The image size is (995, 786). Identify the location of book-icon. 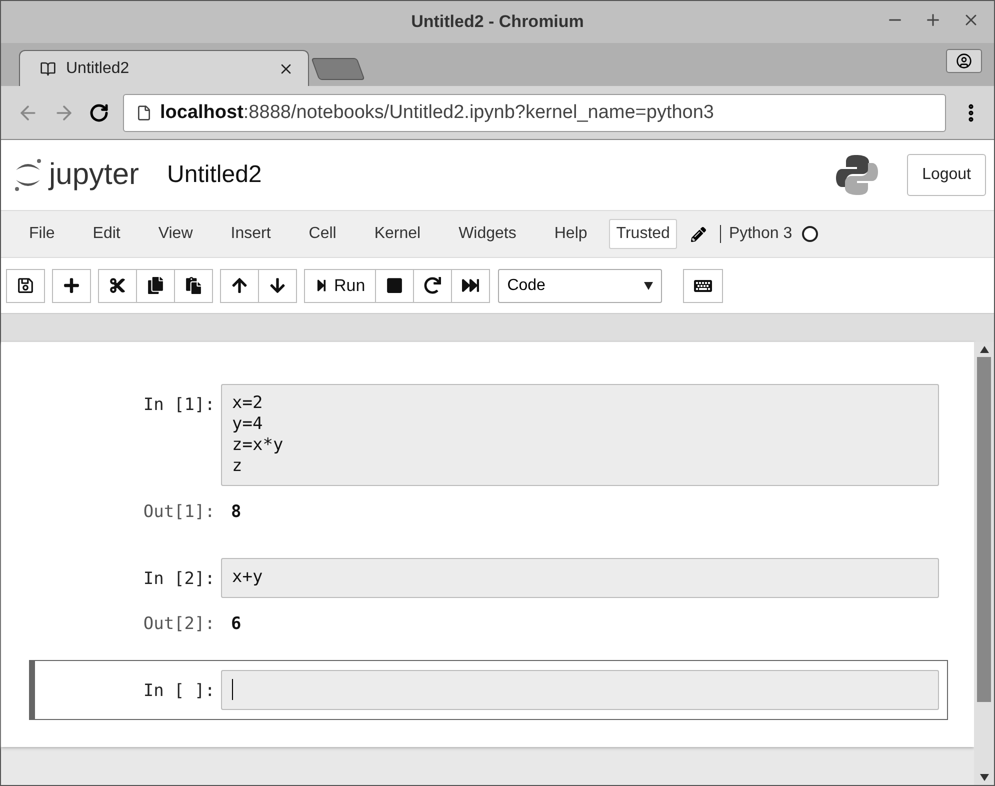
(48, 68).